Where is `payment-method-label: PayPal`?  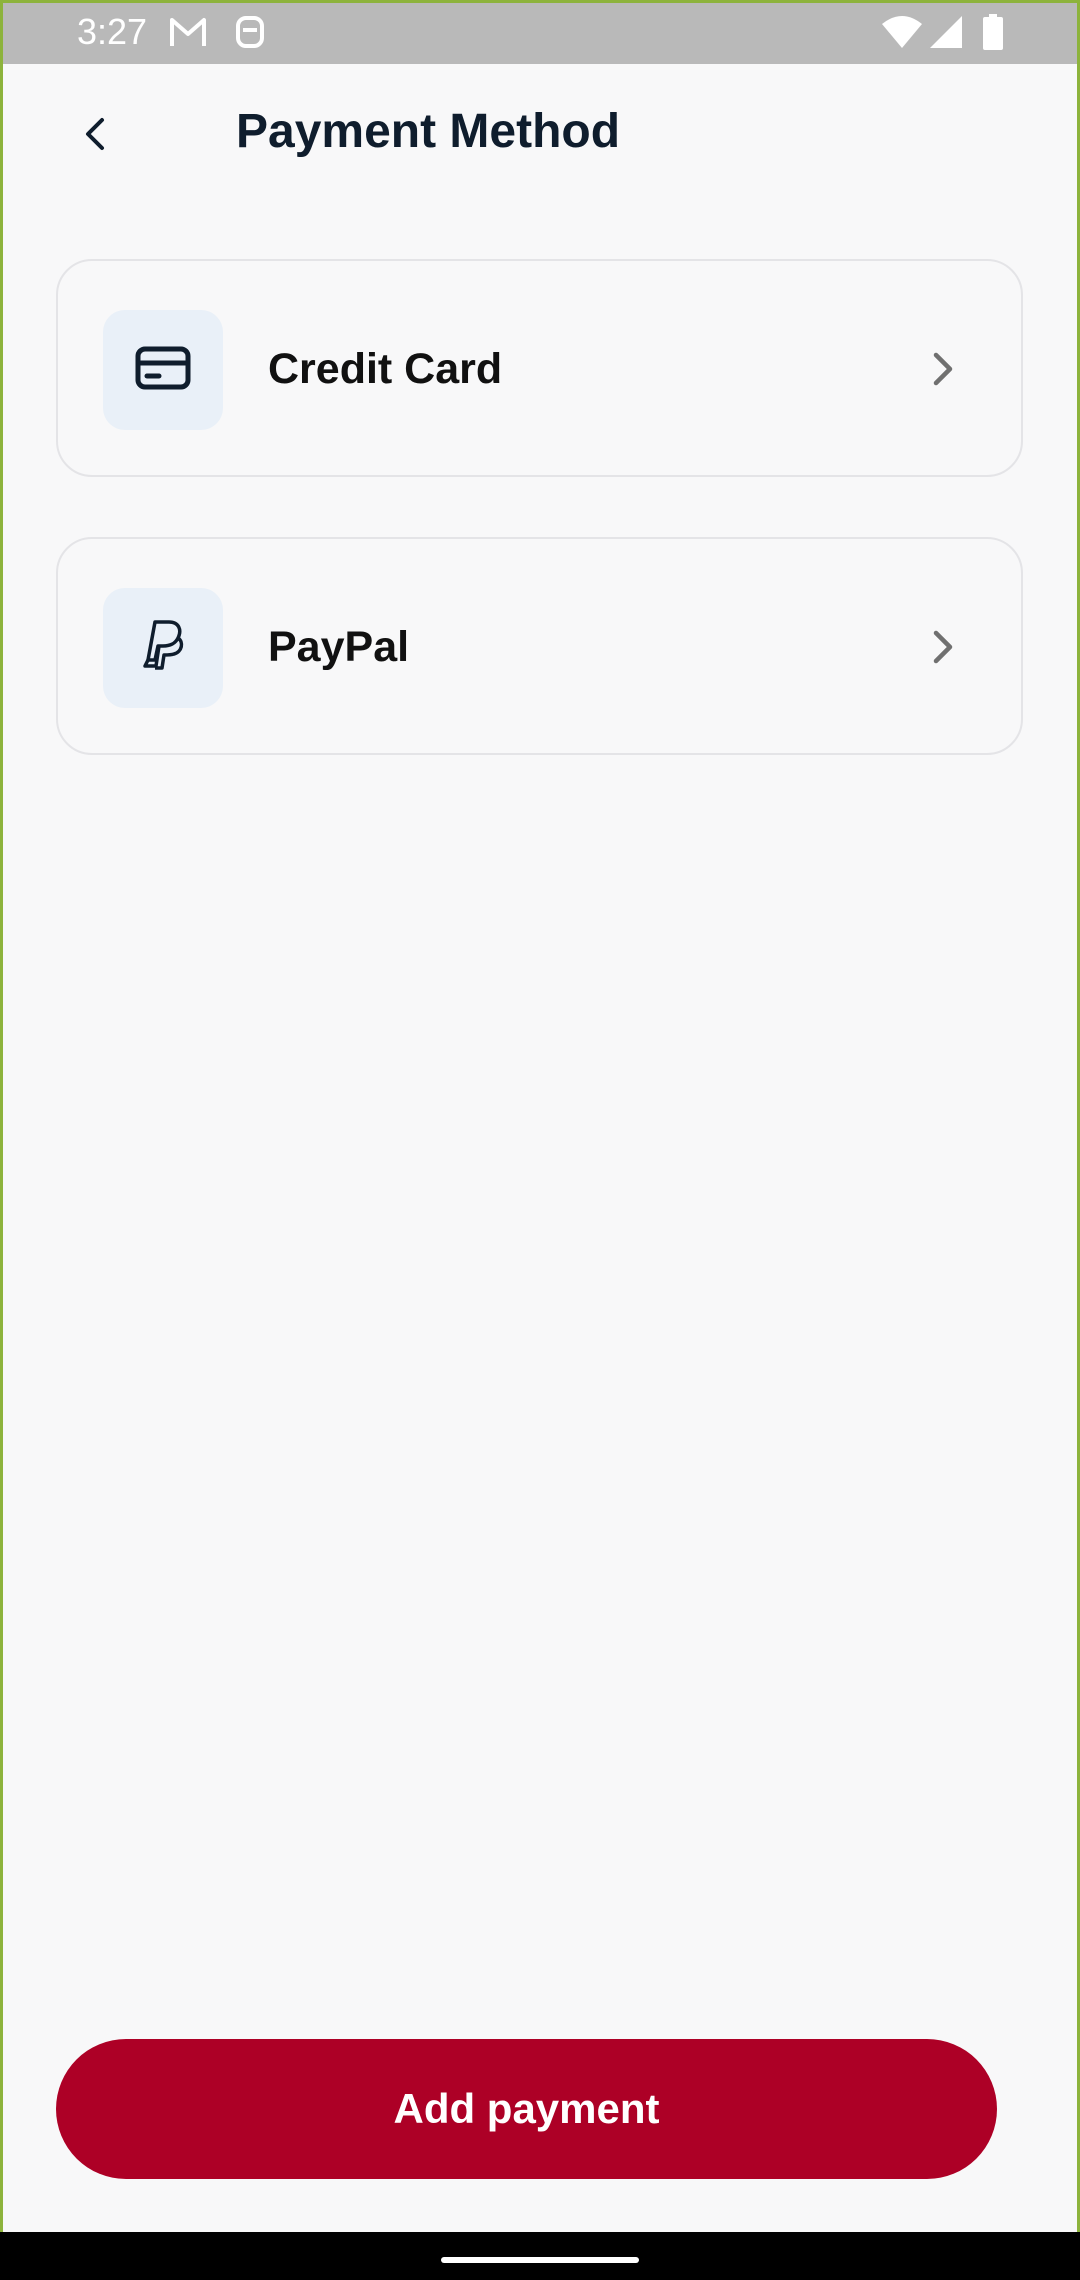 payment-method-label: PayPal is located at coordinates (339, 647).